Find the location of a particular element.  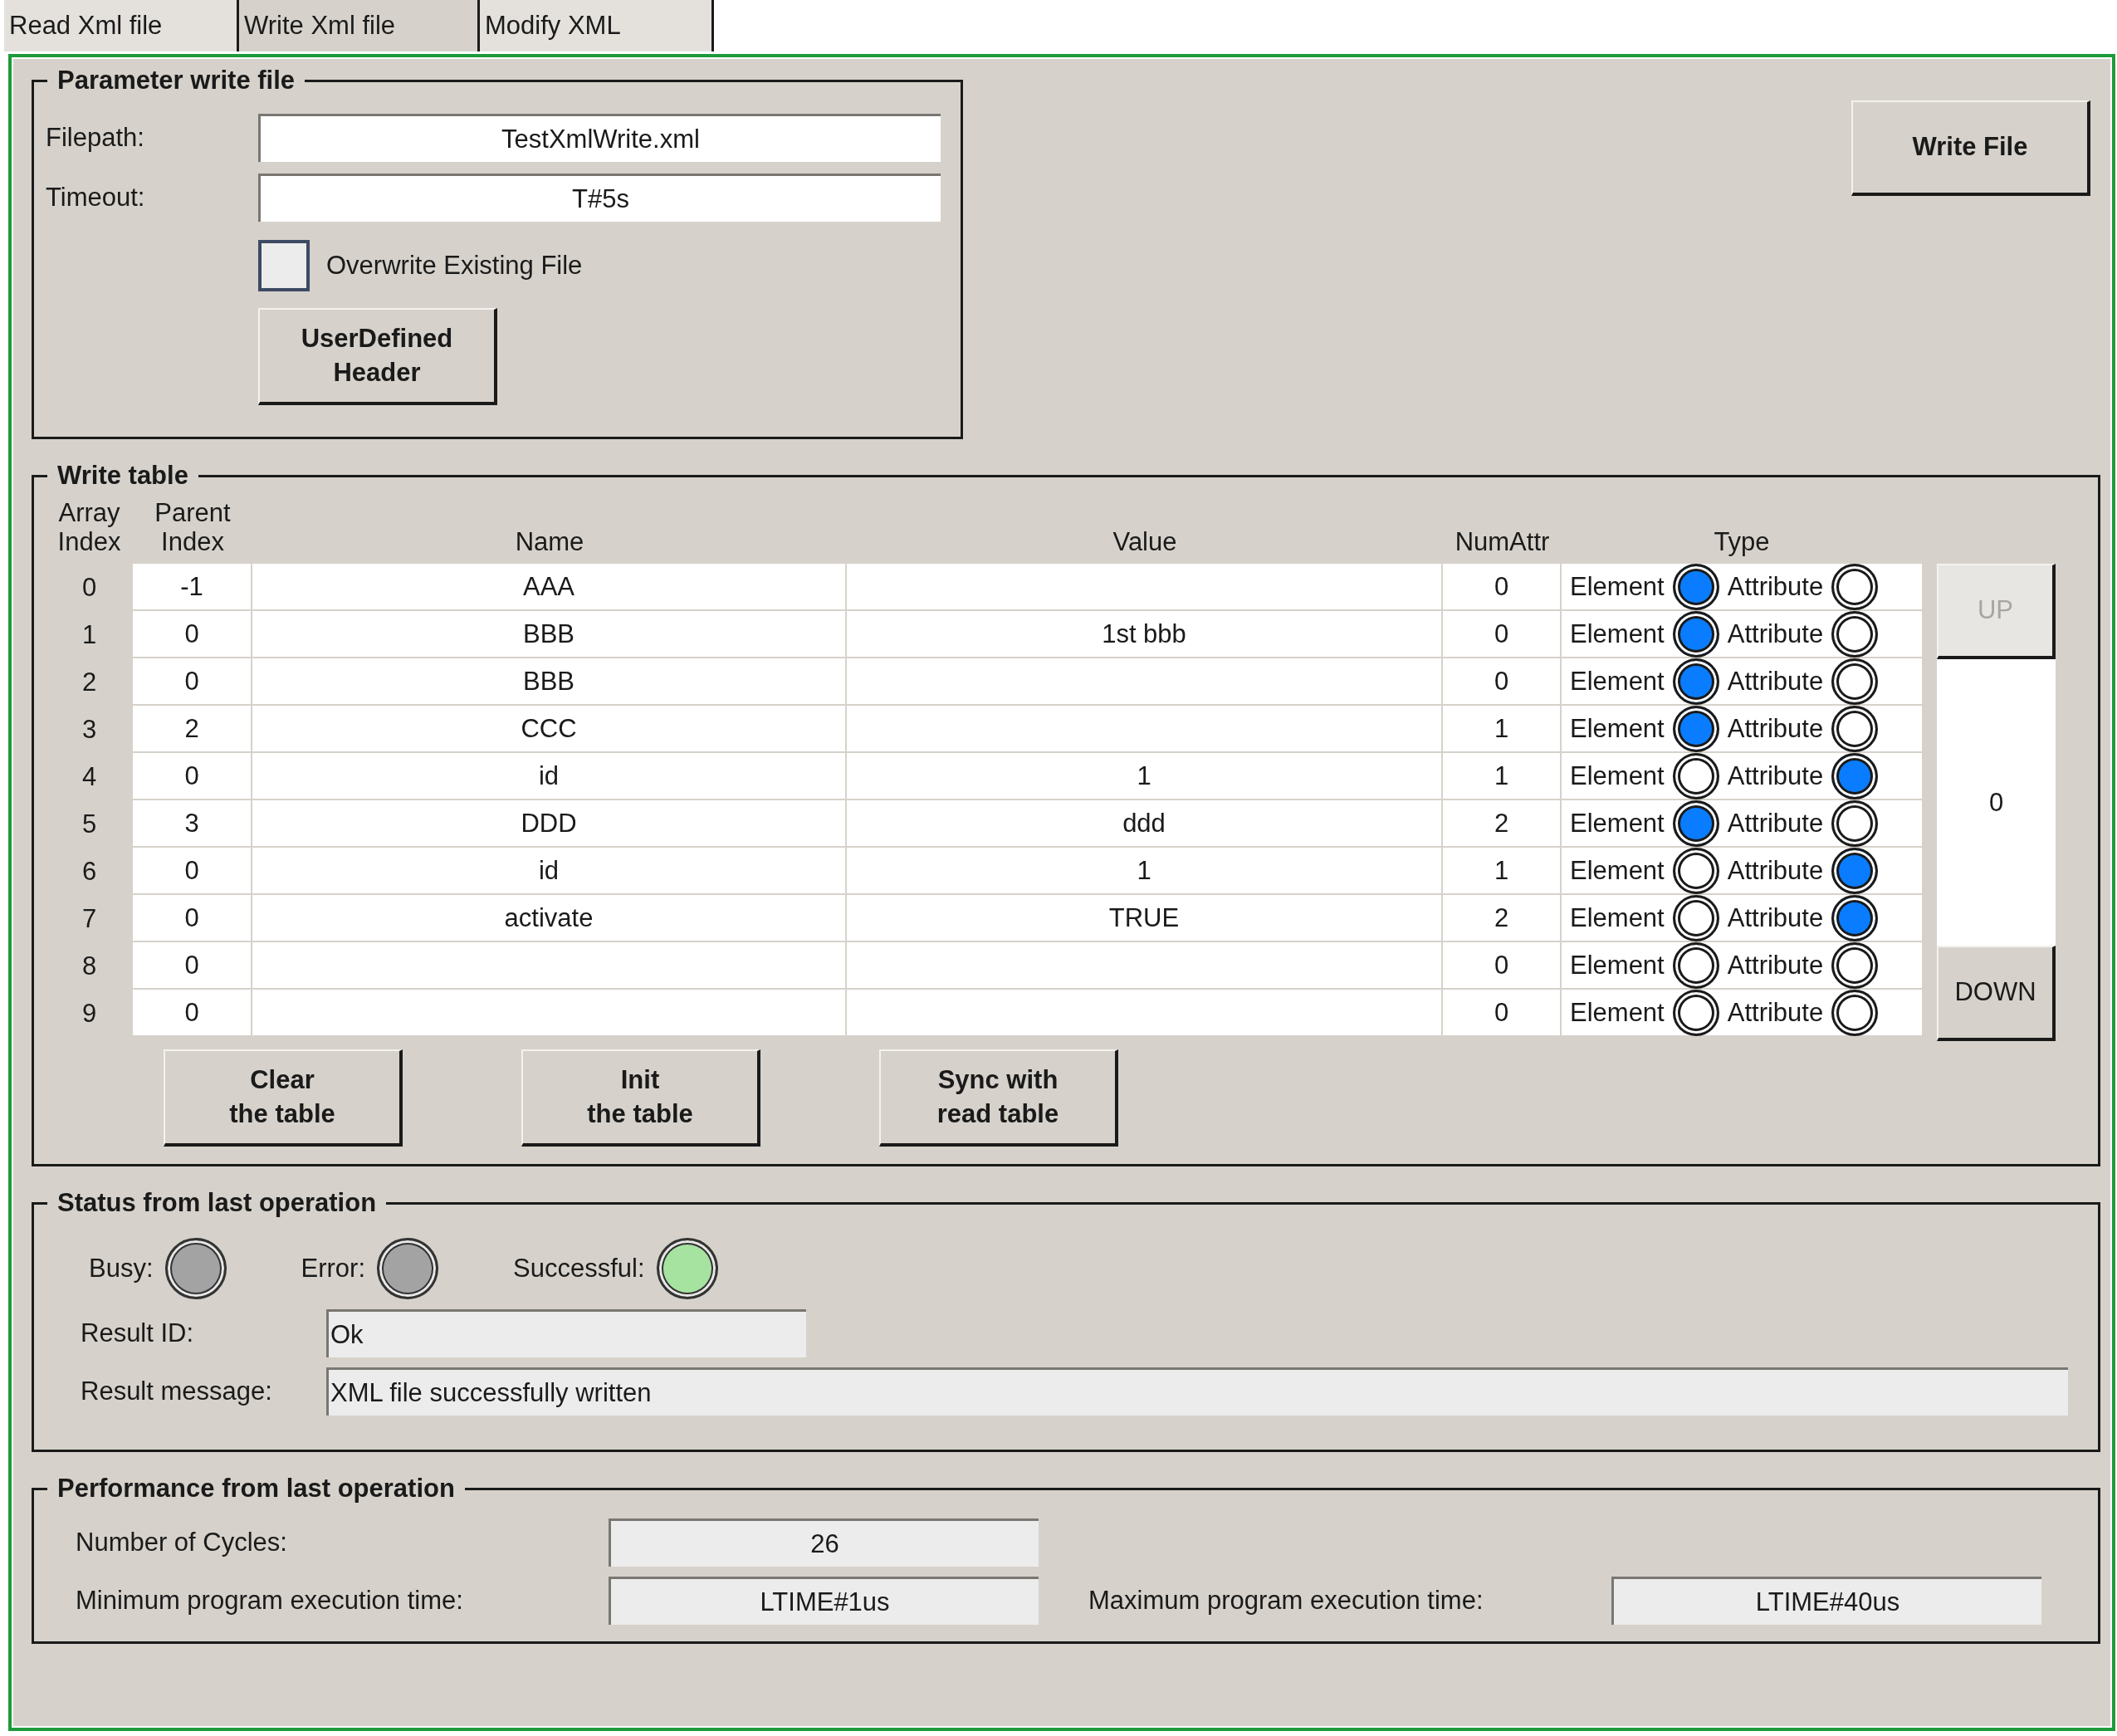

input-field: LTIME#1us is located at coordinates (824, 1601).